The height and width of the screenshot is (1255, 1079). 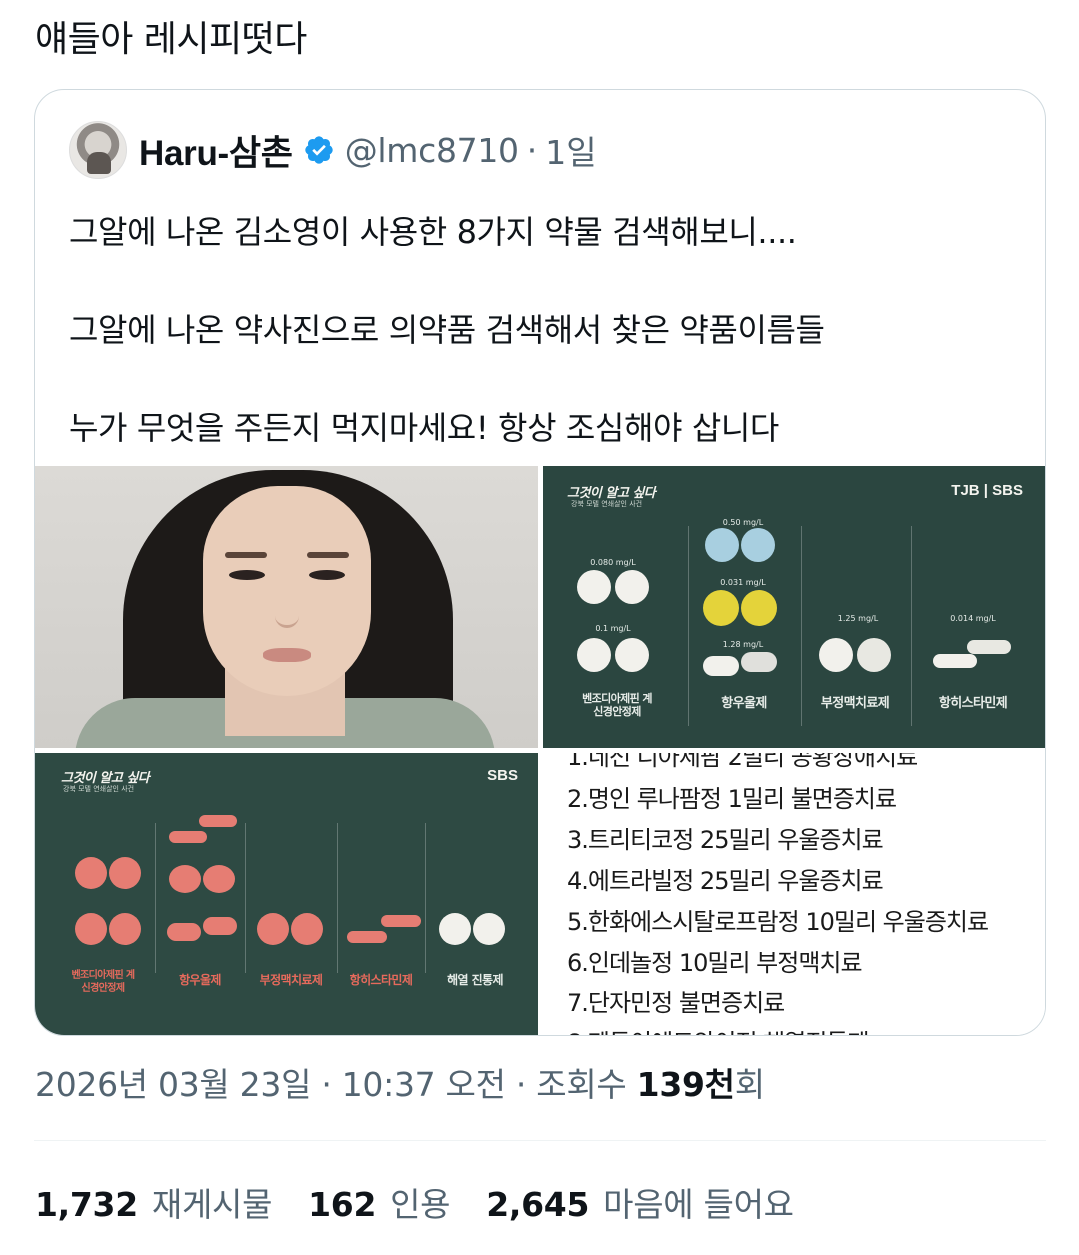 I want to click on verified-badge-icon, so click(x=319, y=150).